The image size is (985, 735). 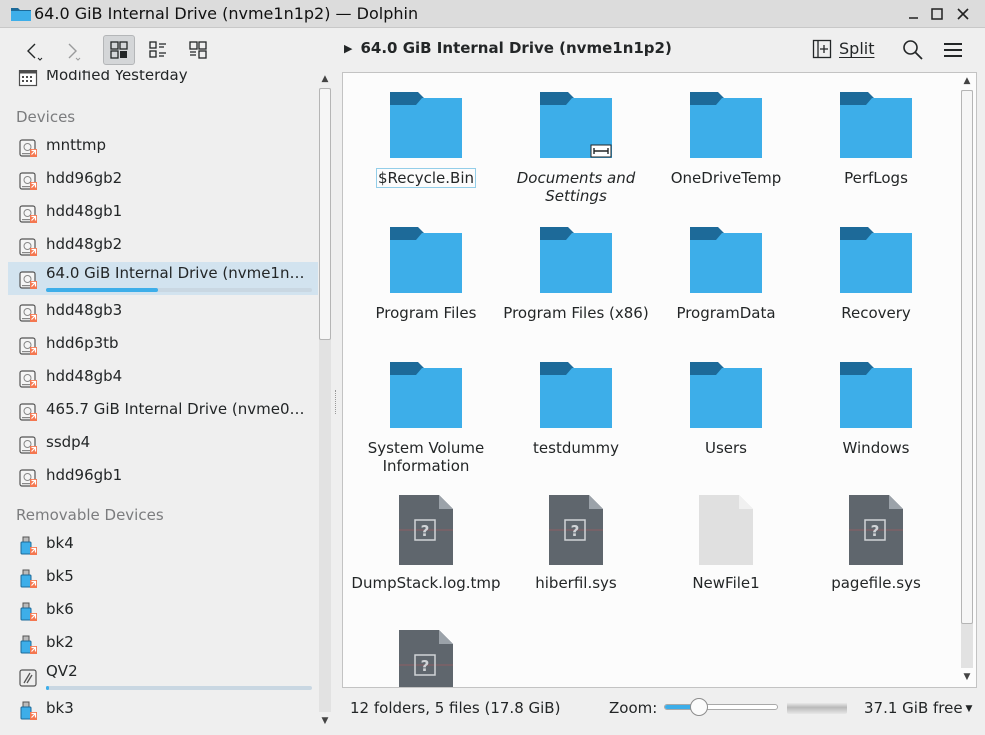 What do you see at coordinates (84, 475) in the screenshot?
I see `sidebar-item-label: hdd96gb1` at bounding box center [84, 475].